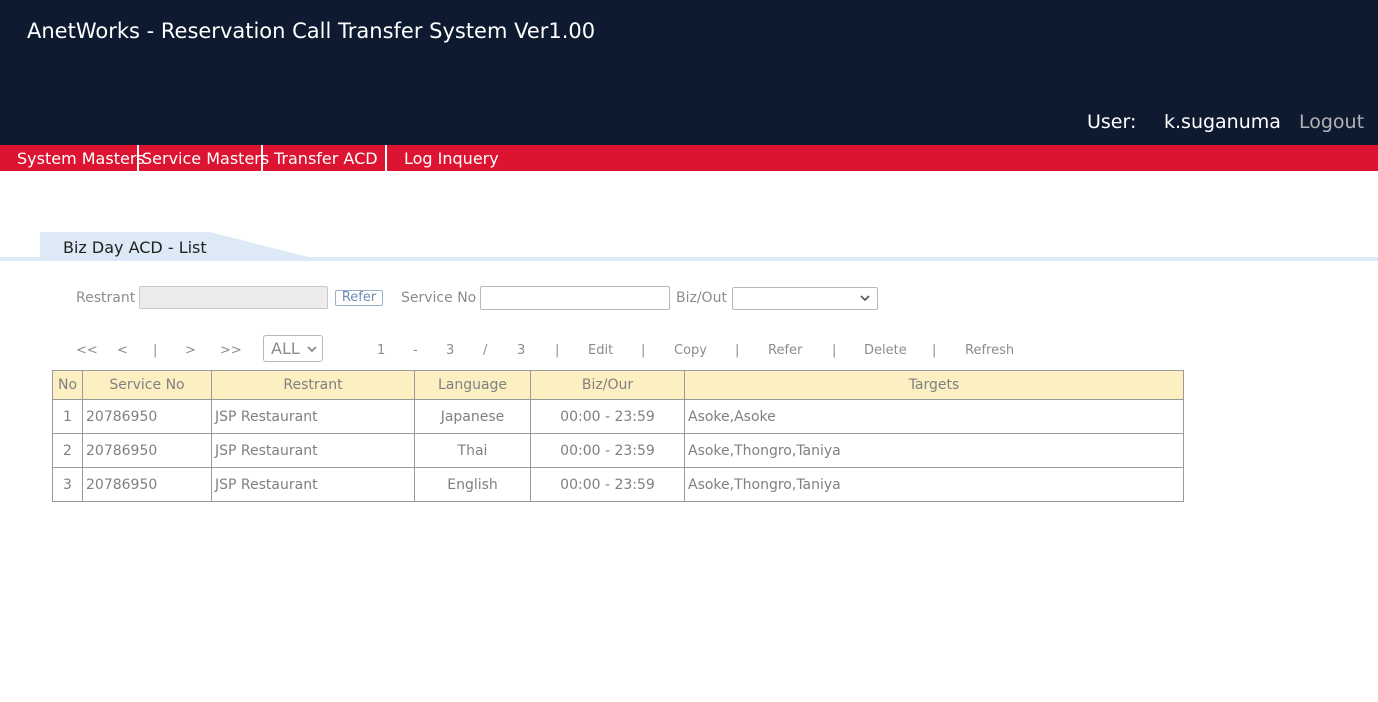  Describe the element at coordinates (67, 385) in the screenshot. I see `column-header-no: No` at that location.